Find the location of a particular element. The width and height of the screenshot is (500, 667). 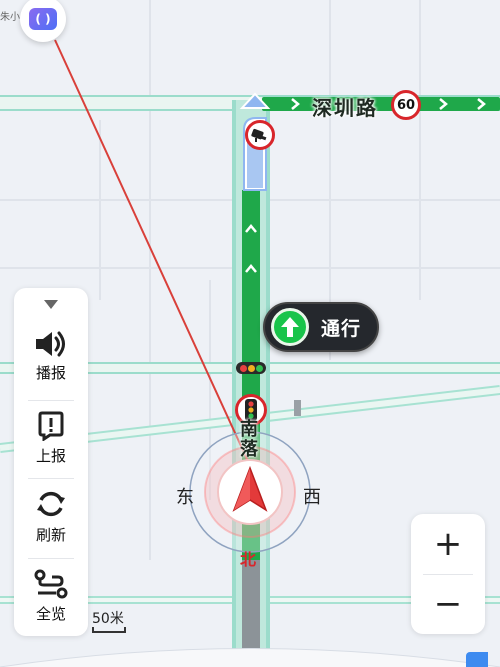

traffic-light-icon is located at coordinates (251, 368).